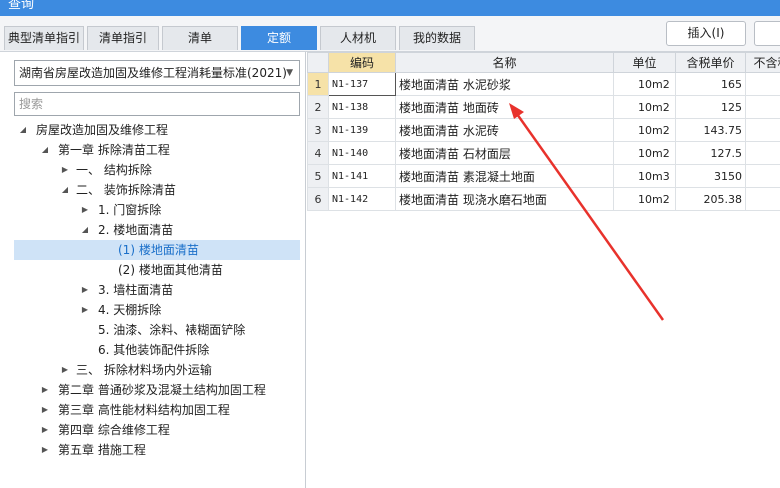 This screenshot has height=488, width=780. Describe the element at coordinates (157, 190) in the screenshot. I see `tree-node: ◢ 二、 装饰拆除清苗` at that location.